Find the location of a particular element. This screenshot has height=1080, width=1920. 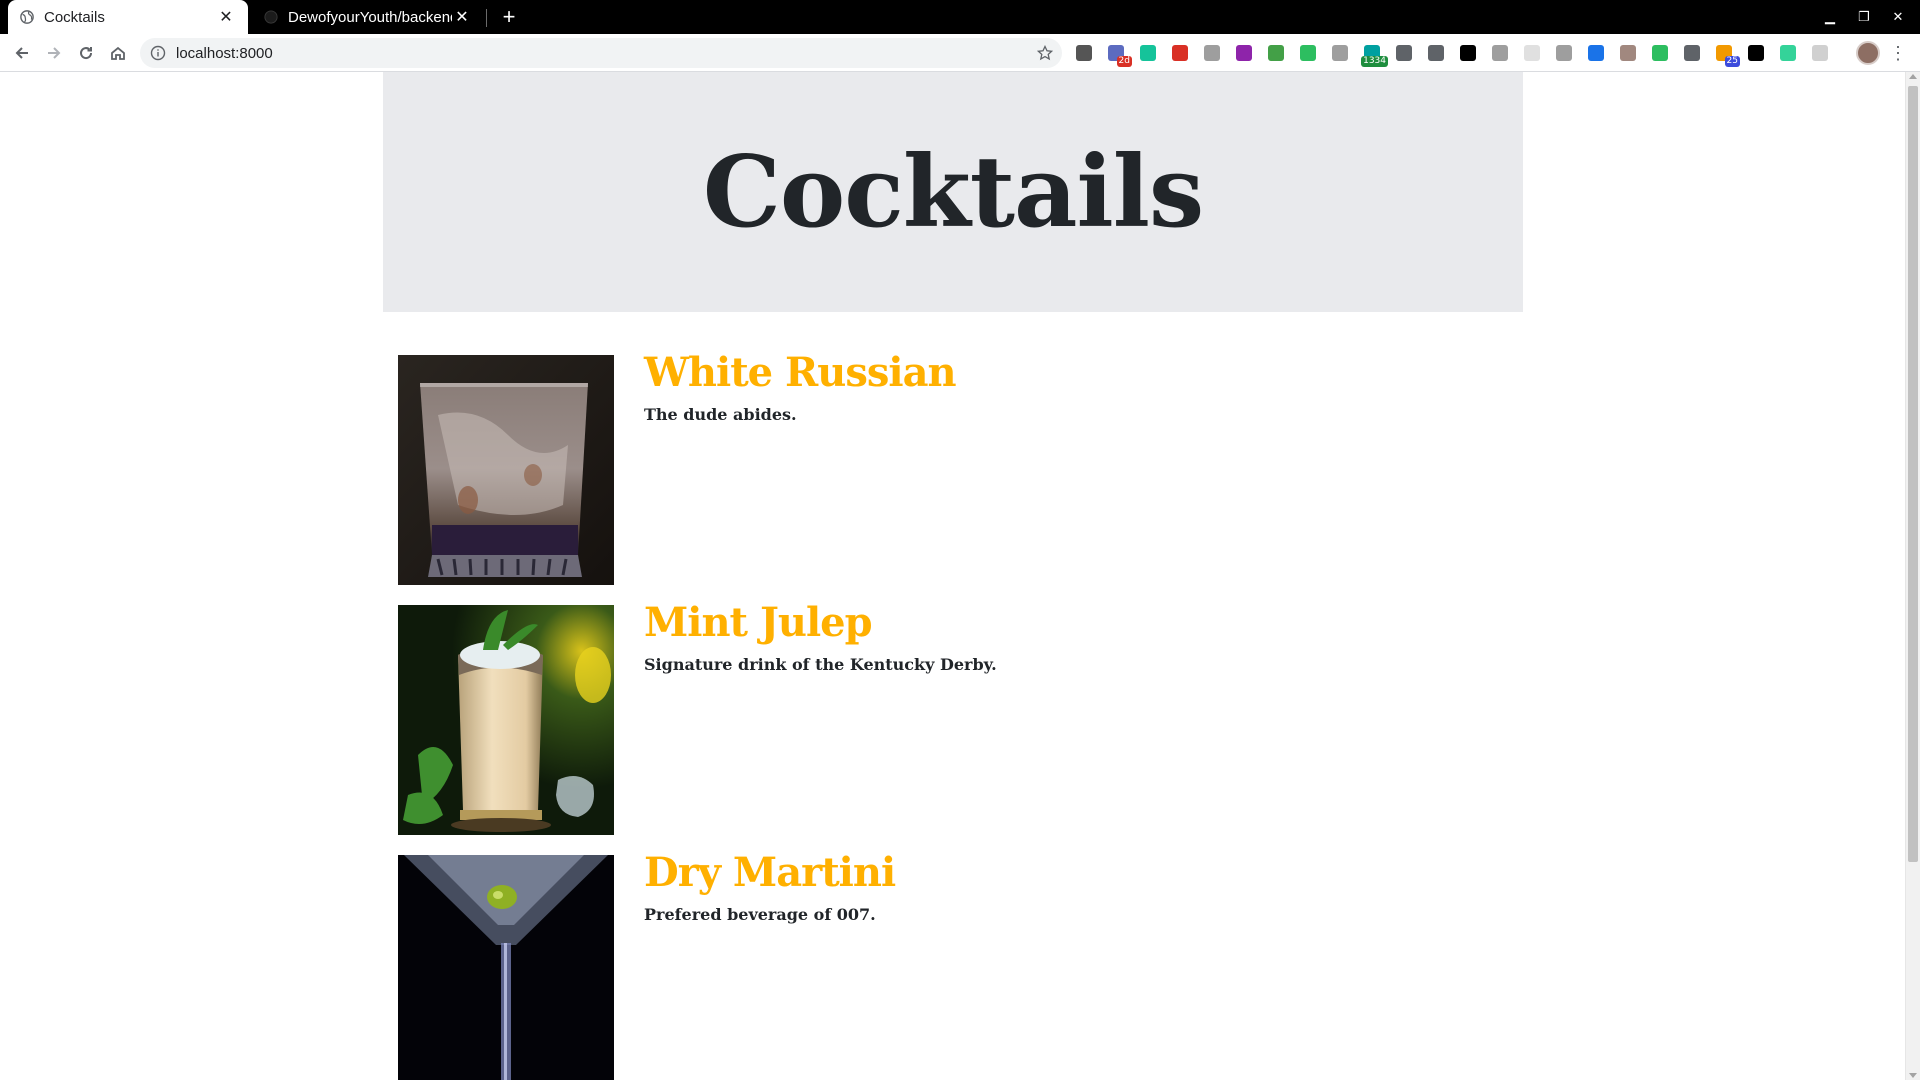

pen-icon-glyph is located at coordinates (1596, 53).